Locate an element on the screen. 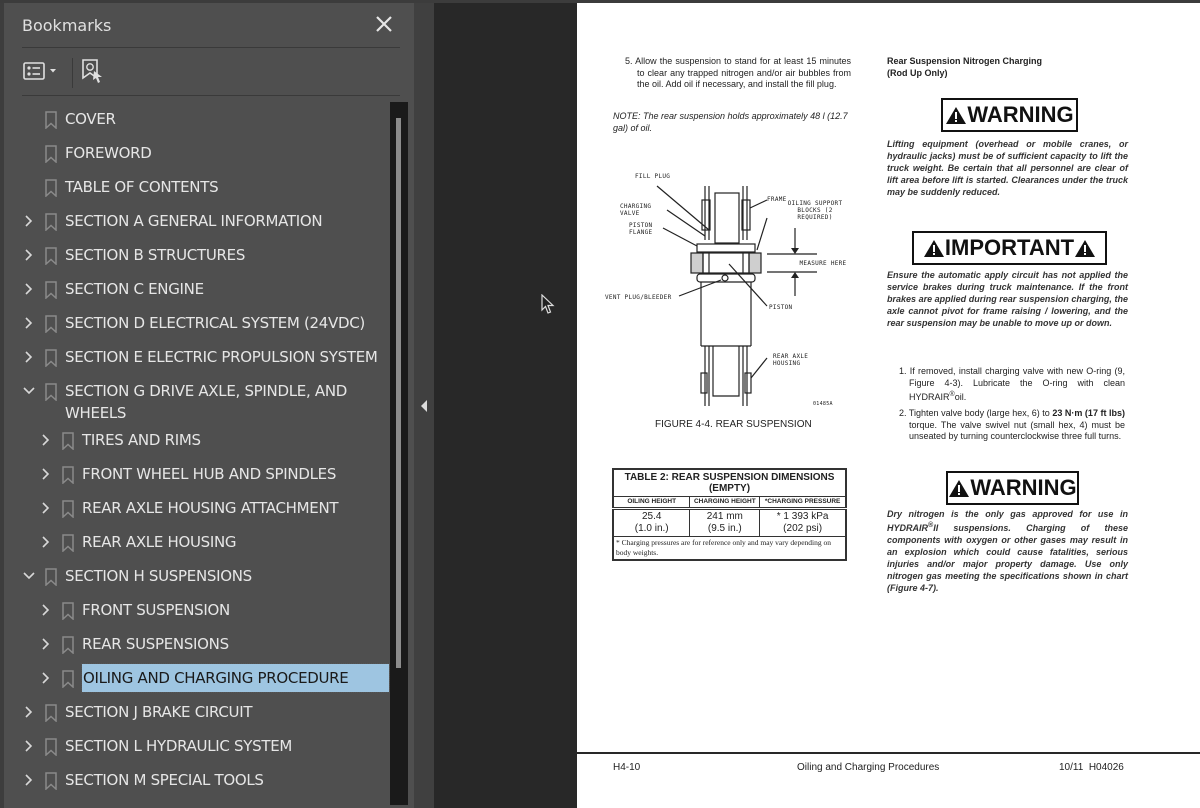  bookmark-scrollbar is located at coordinates (399, 453).